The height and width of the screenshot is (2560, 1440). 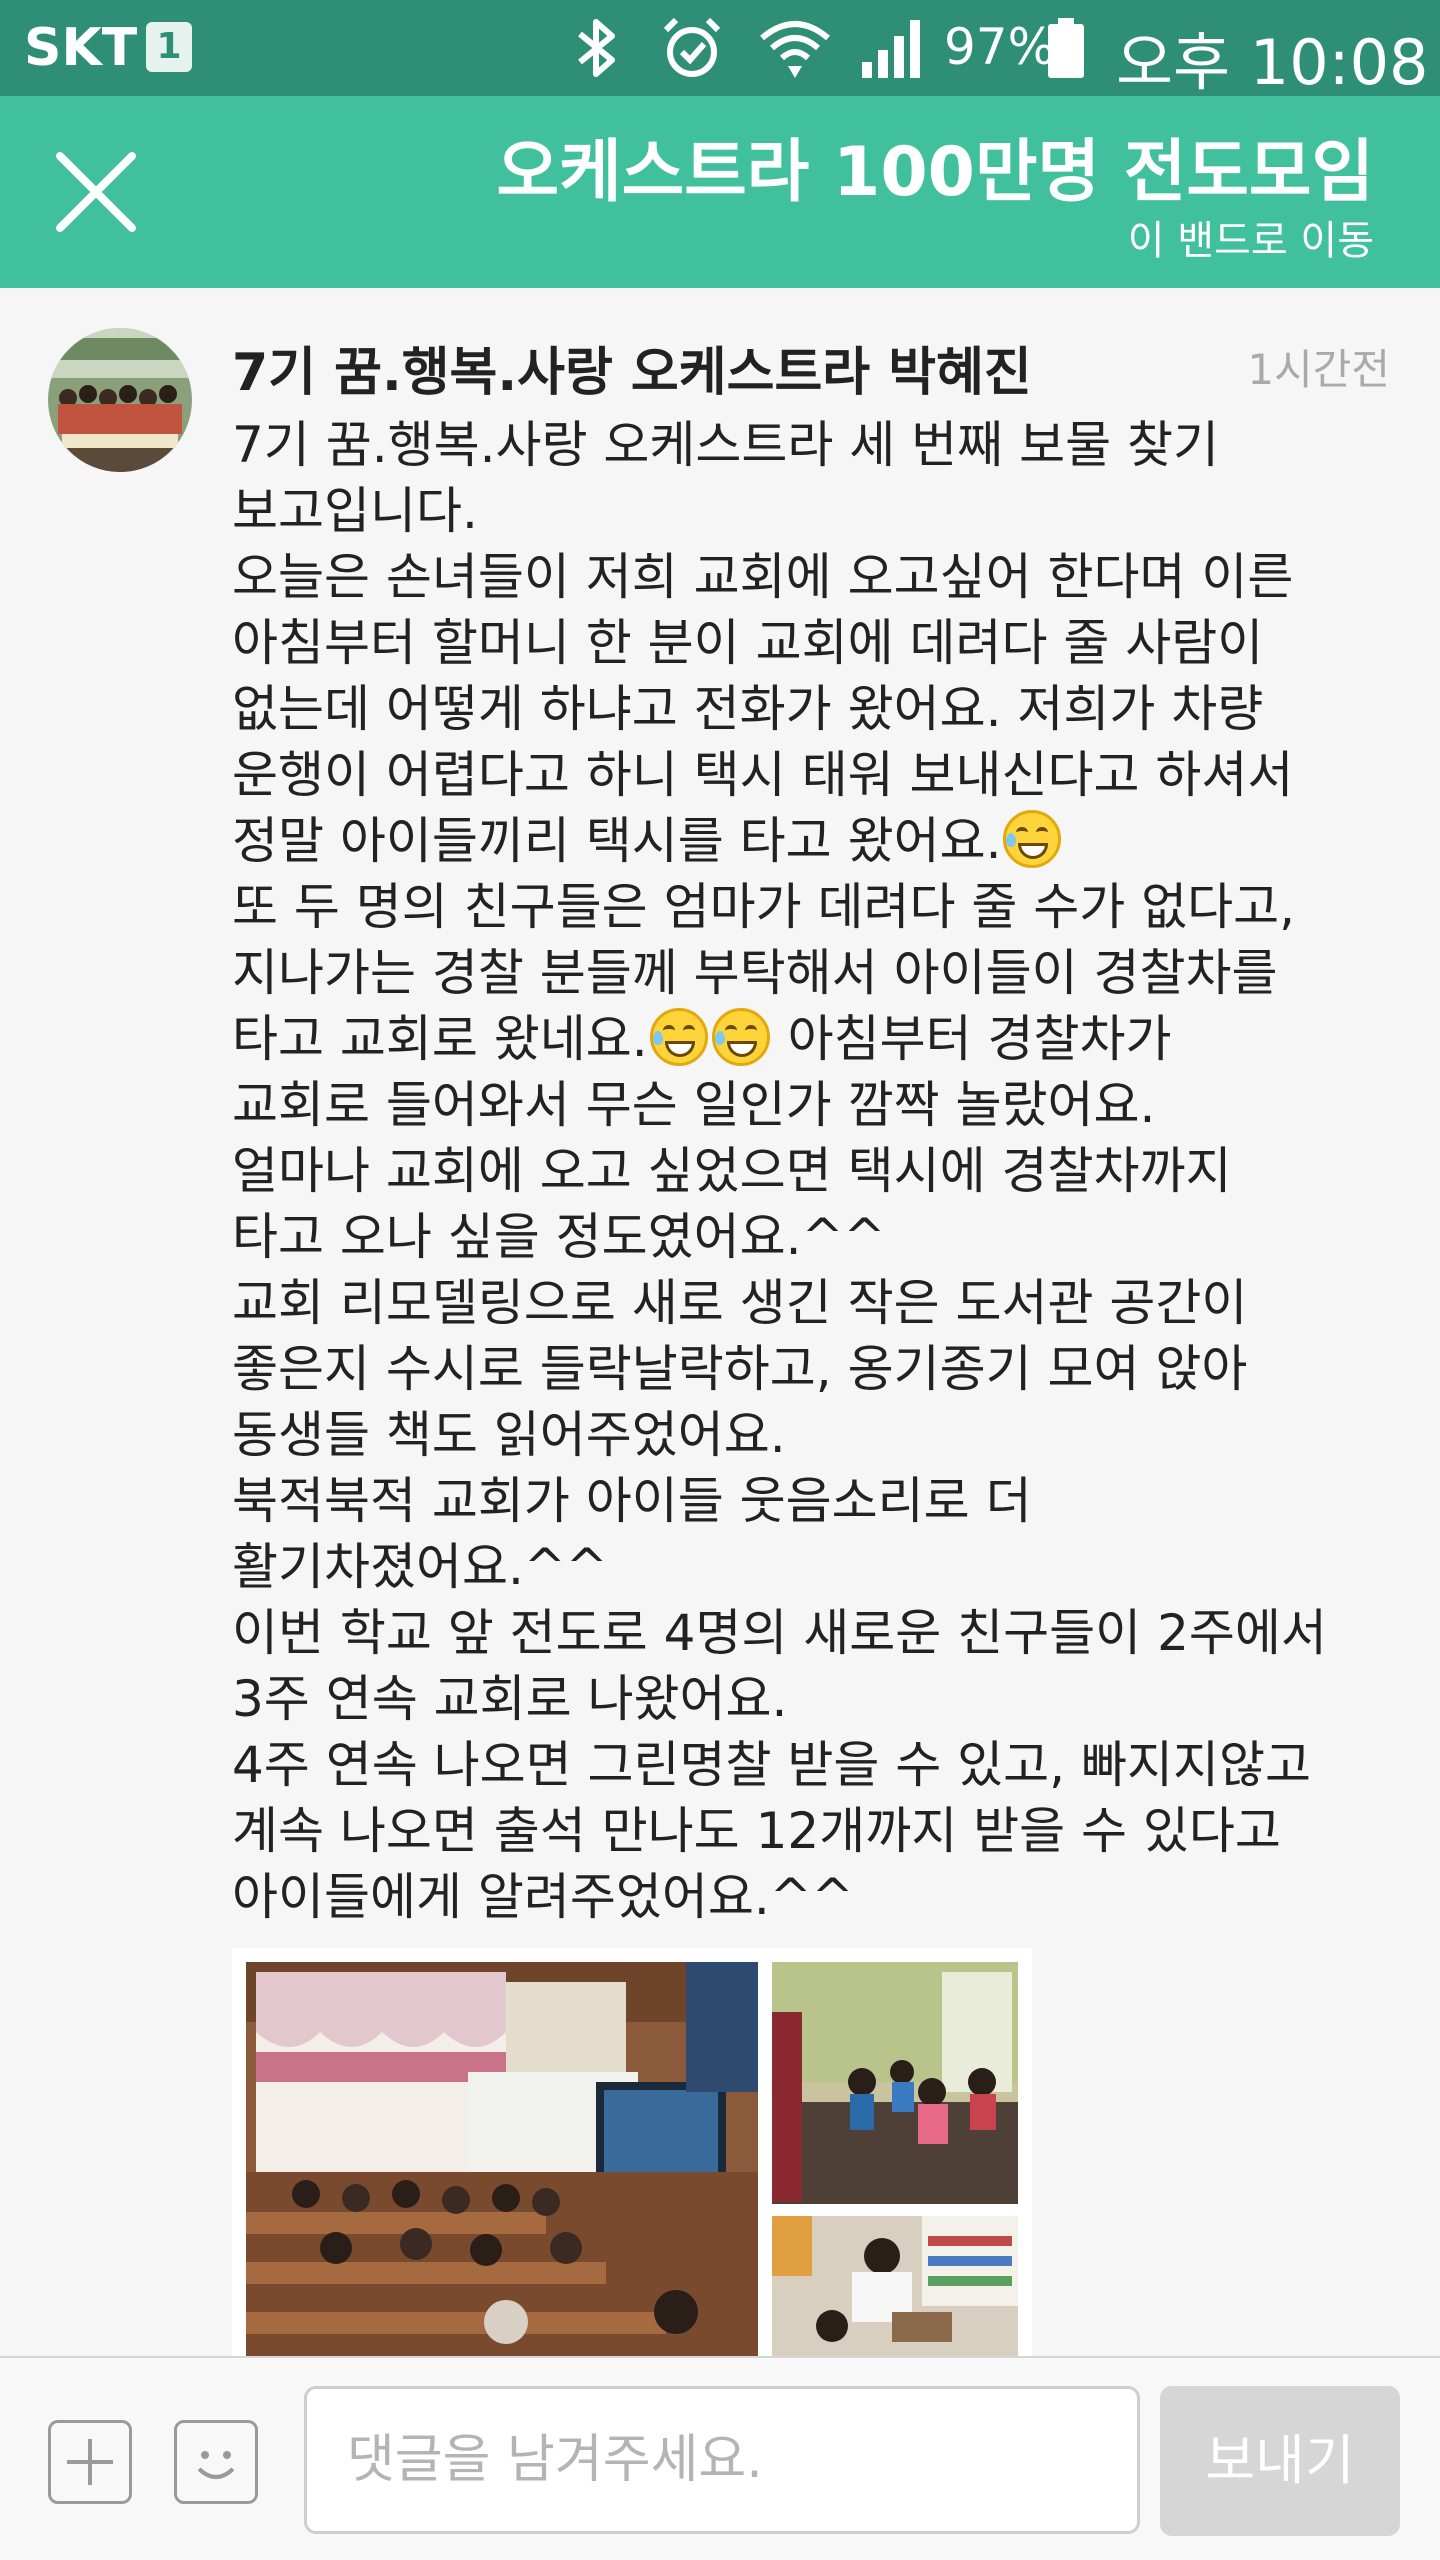 I want to click on photo-kids-playing, so click(x=895, y=2083).